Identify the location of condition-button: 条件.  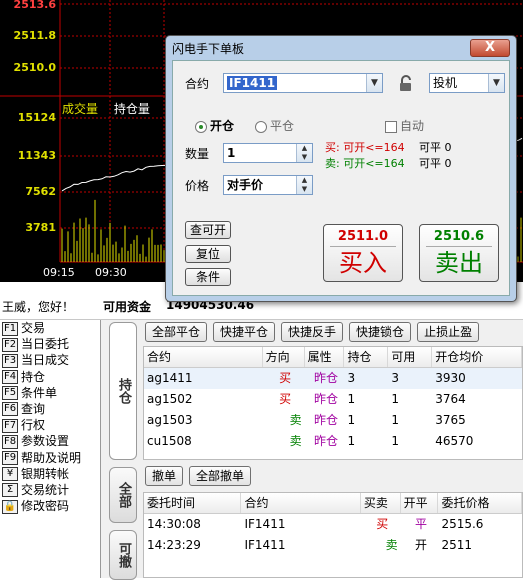
(208, 277).